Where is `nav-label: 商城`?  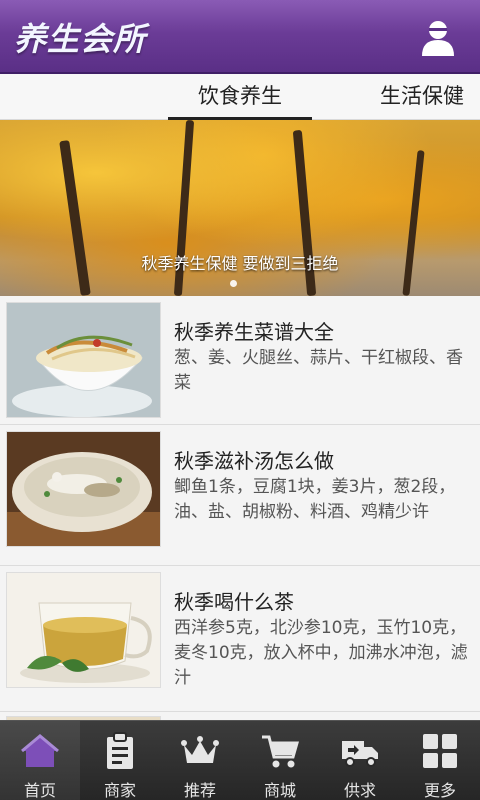 nav-label: 商城 is located at coordinates (279, 790).